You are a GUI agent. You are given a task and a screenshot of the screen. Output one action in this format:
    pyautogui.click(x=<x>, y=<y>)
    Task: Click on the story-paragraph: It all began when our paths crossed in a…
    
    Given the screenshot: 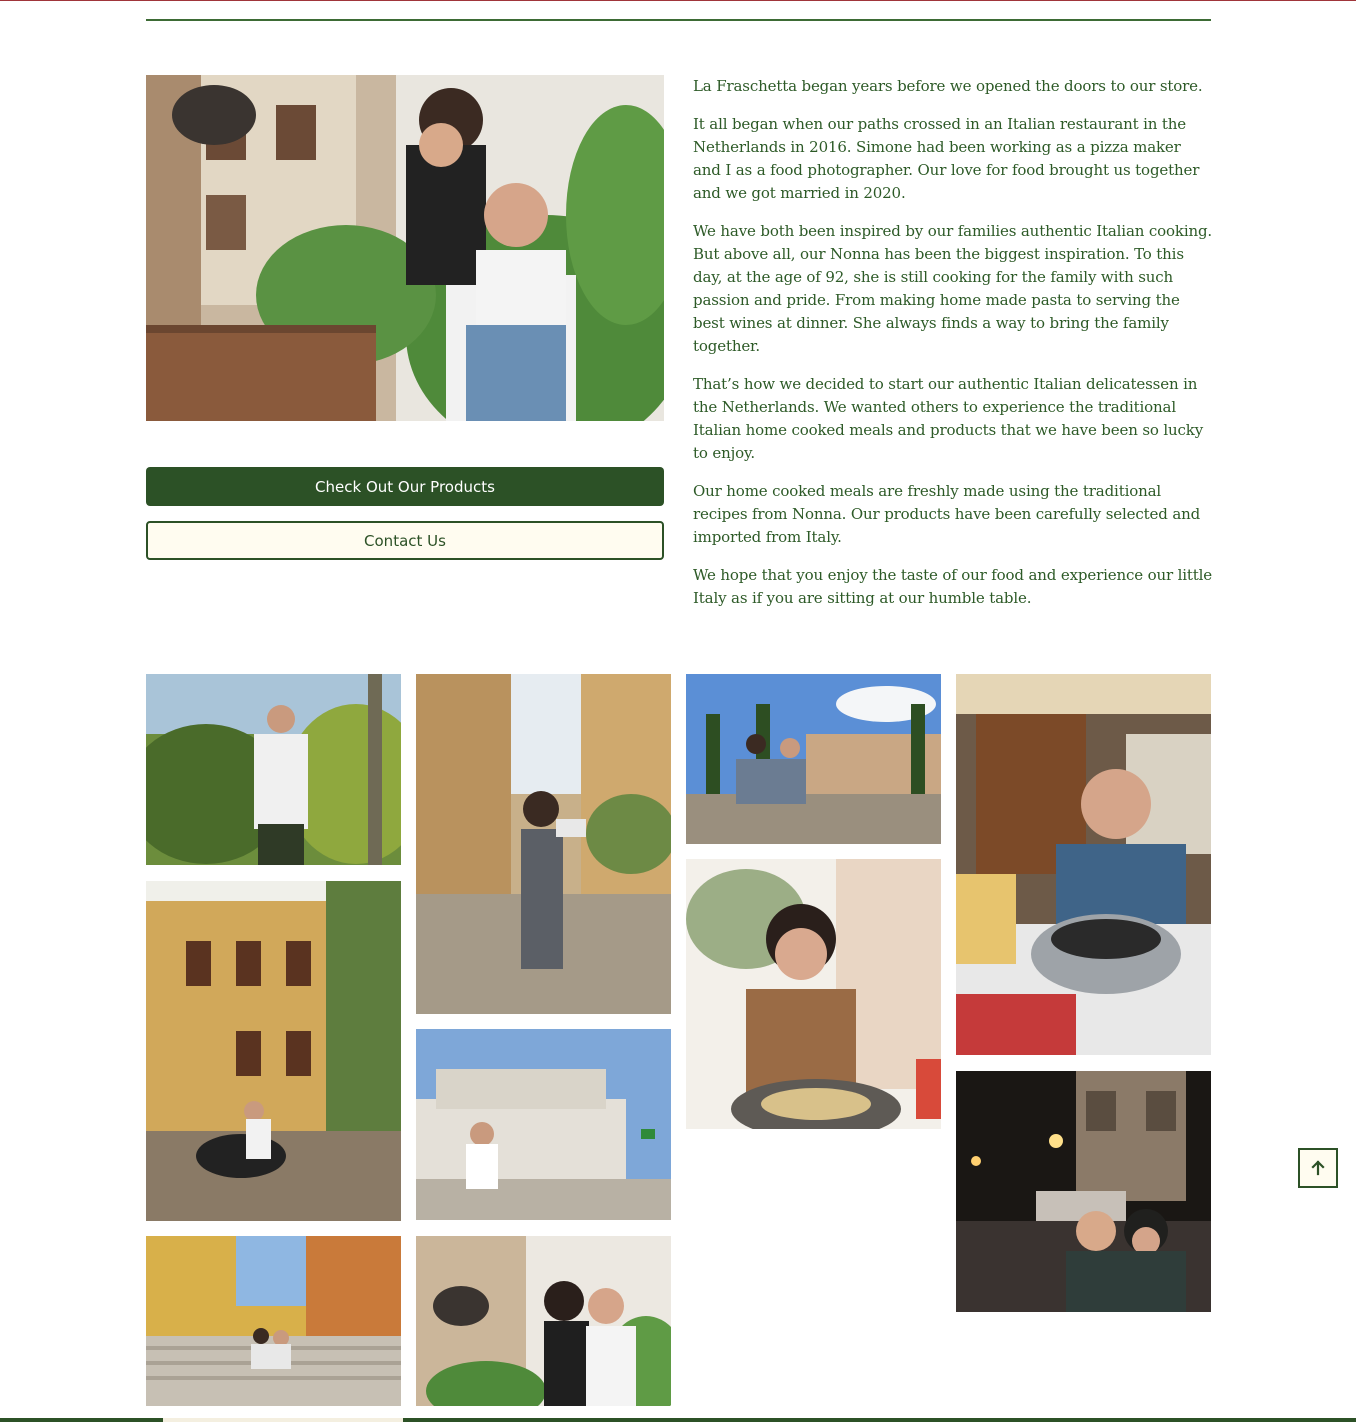 What is the action you would take?
    pyautogui.click(x=946, y=158)
    